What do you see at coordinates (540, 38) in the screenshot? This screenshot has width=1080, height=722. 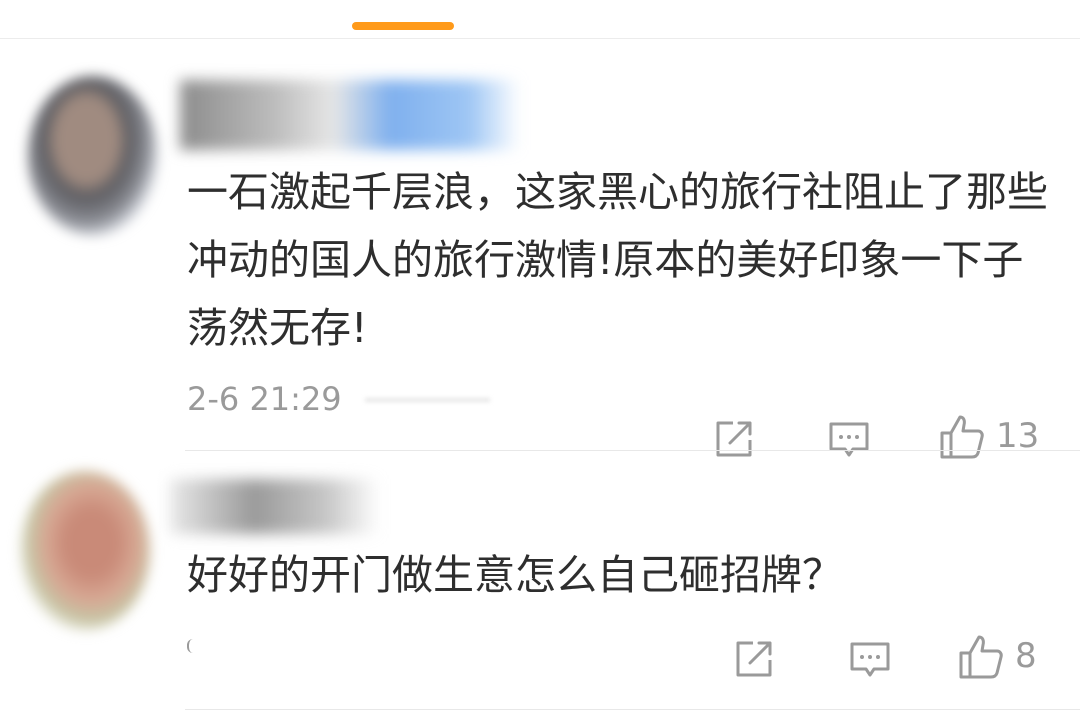 I see `top-divider` at bounding box center [540, 38].